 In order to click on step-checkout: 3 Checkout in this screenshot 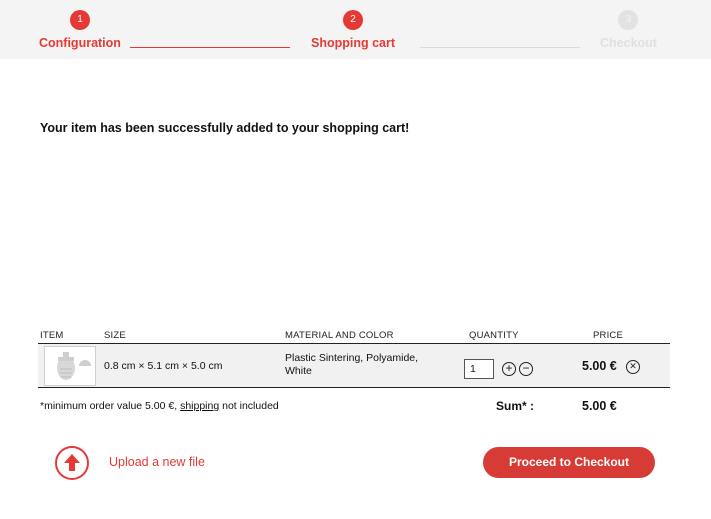, I will do `click(628, 30)`.